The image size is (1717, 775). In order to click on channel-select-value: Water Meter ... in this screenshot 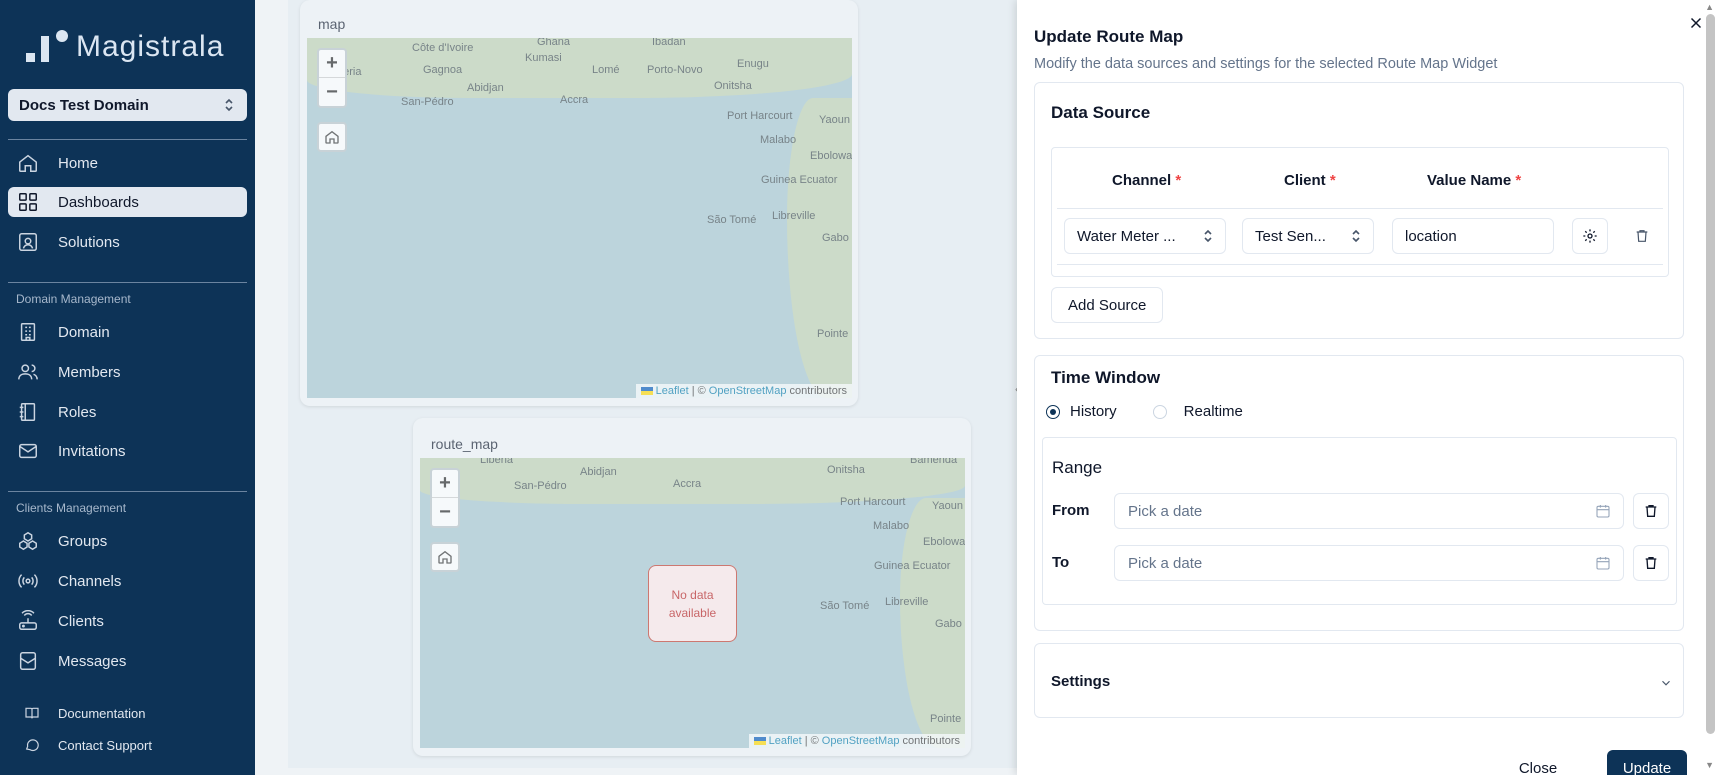, I will do `click(1126, 236)`.